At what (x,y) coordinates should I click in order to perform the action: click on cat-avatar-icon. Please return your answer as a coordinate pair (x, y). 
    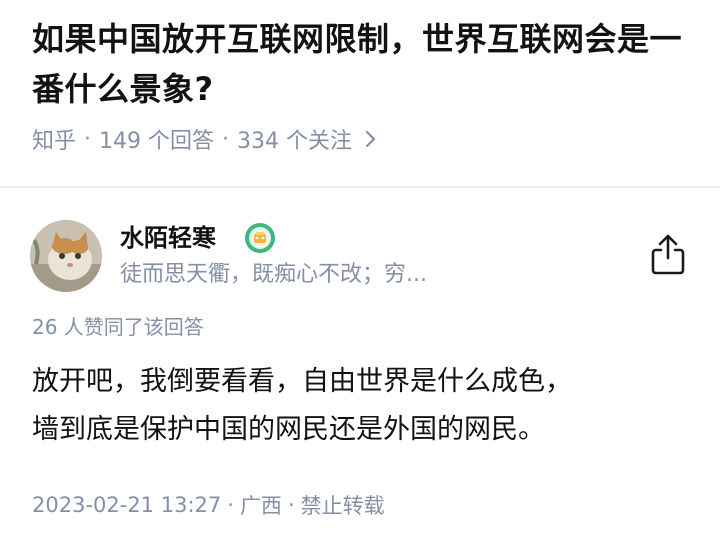
    Looking at the image, I should click on (66, 256).